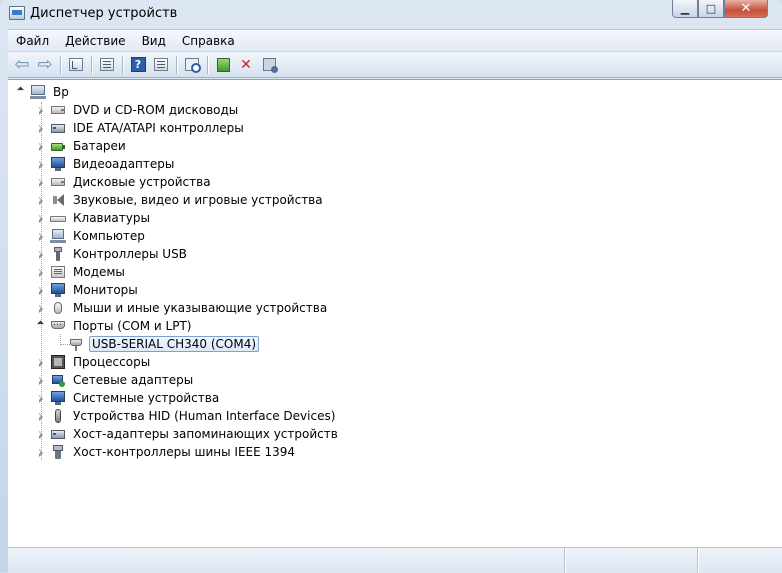 This screenshot has height=573, width=782. I want to click on tree-item-disk-drives: Дисковые устройства, so click(124, 182).